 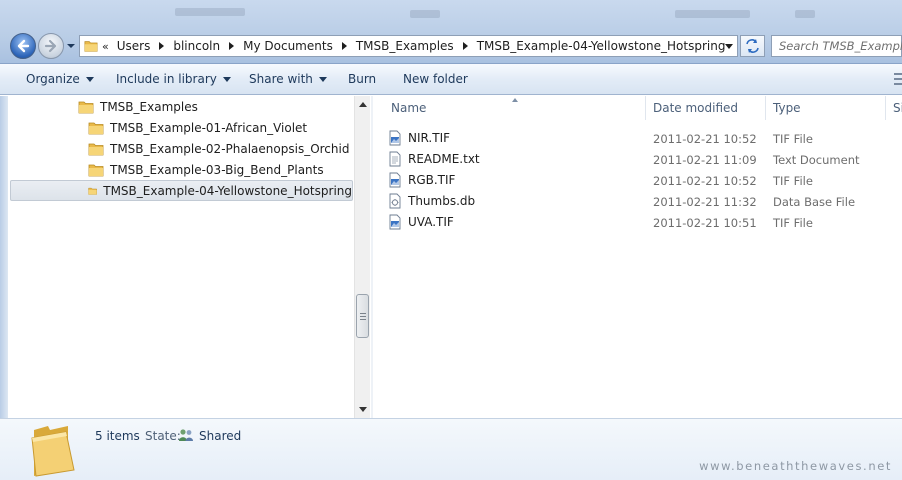 What do you see at coordinates (897, 79) in the screenshot?
I see `change-view-icon` at bounding box center [897, 79].